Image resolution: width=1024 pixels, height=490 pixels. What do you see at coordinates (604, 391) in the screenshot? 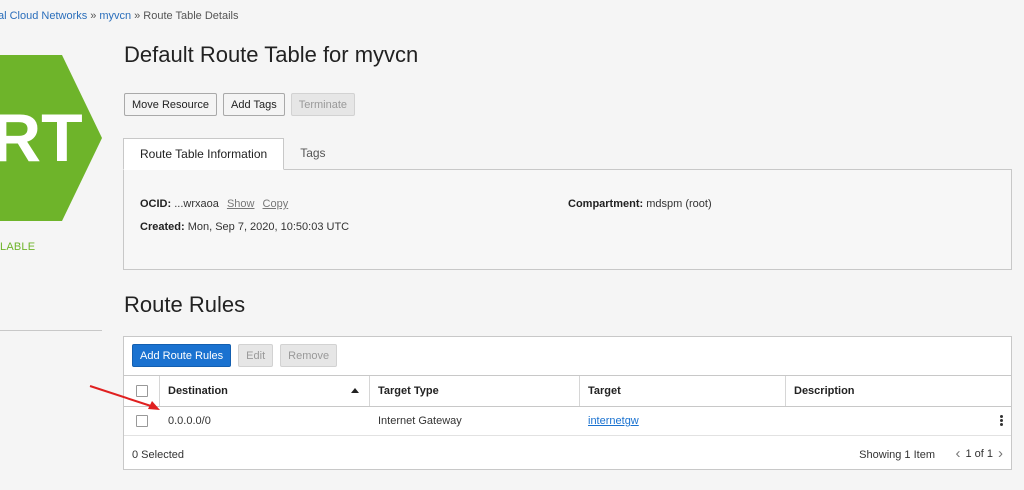
I see `column-target-label: Target` at bounding box center [604, 391].